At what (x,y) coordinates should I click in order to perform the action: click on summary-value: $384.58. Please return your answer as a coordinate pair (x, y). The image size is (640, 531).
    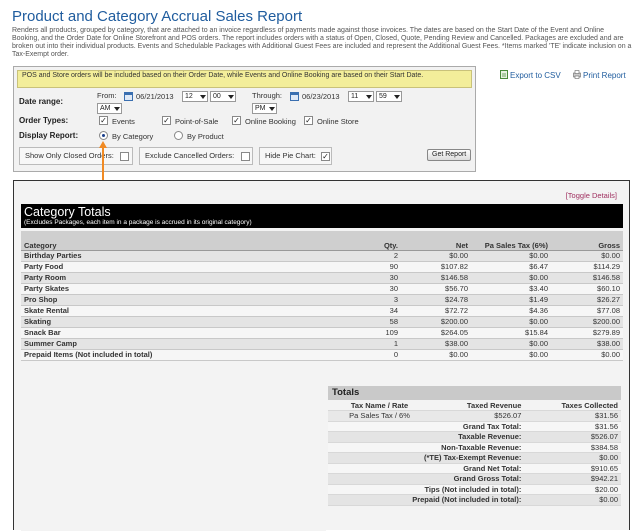
    Looking at the image, I should click on (572, 447).